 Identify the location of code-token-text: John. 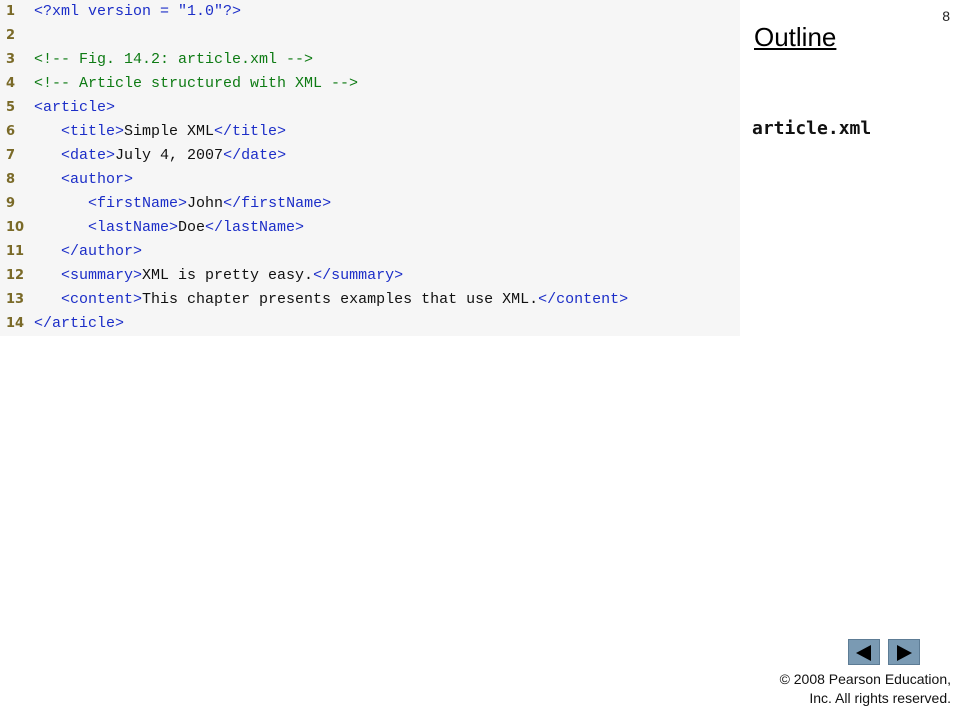
(205, 203).